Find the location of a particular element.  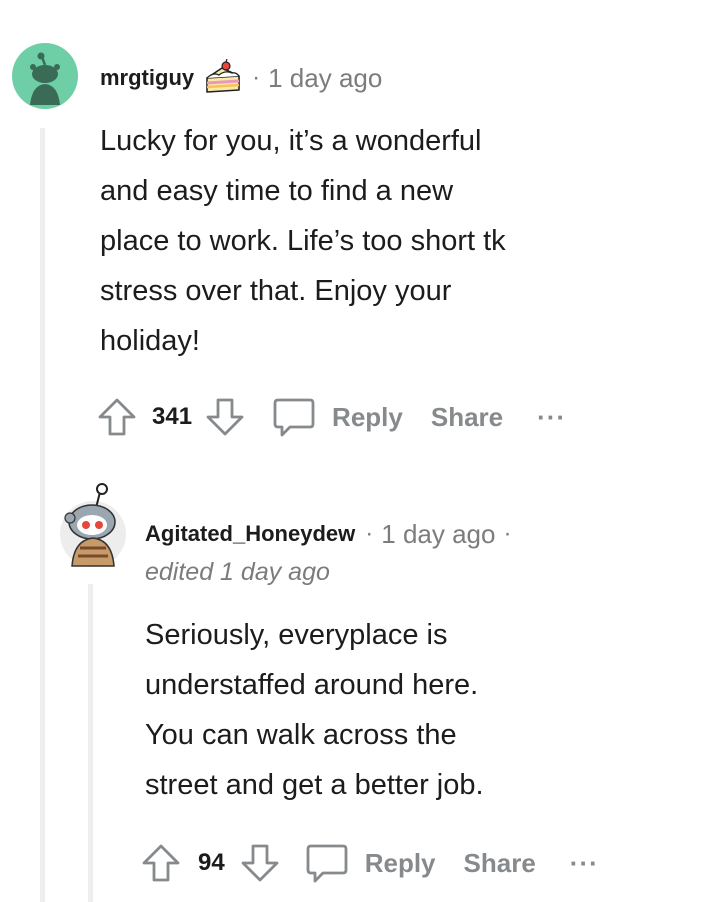

comment-line: place to work. Life’s too short tk is located at coordinates (303, 241).